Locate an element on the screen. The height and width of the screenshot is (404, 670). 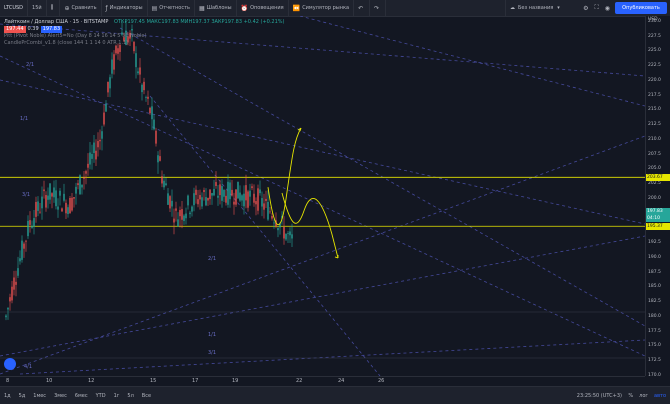
bar-style-button: ⫼ is located at coordinates (54, 8).